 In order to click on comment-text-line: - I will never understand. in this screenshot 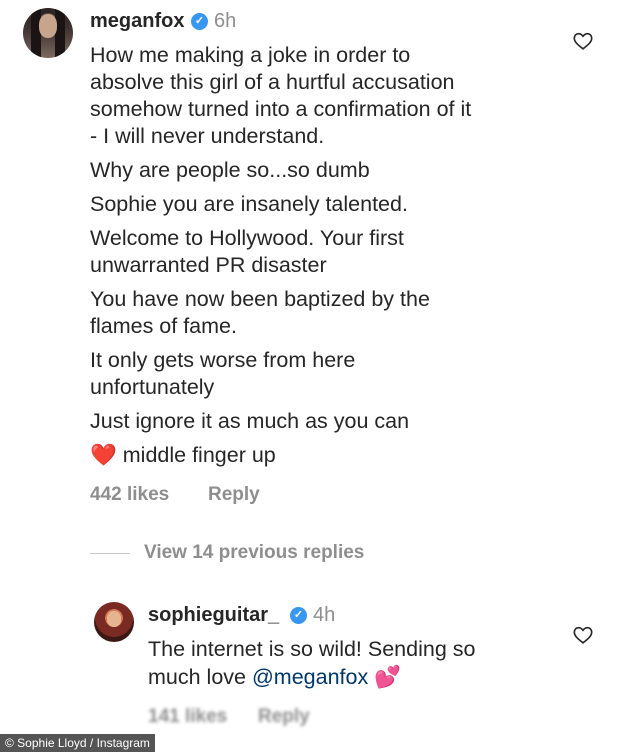, I will do `click(207, 136)`.